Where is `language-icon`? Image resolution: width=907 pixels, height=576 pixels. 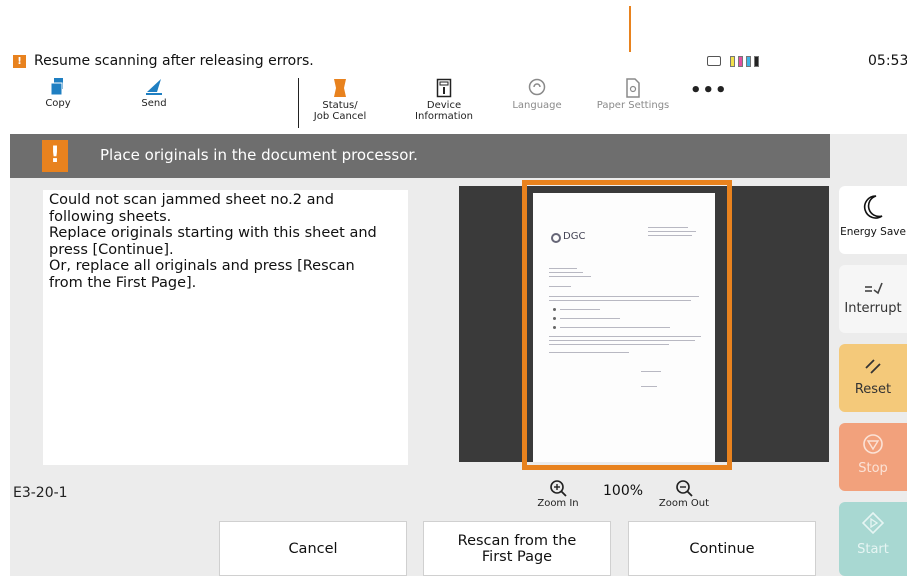 language-icon is located at coordinates (537, 87).